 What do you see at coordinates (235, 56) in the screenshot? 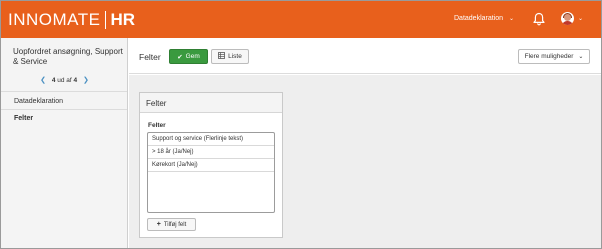
I see `list-label: Liste` at bounding box center [235, 56].